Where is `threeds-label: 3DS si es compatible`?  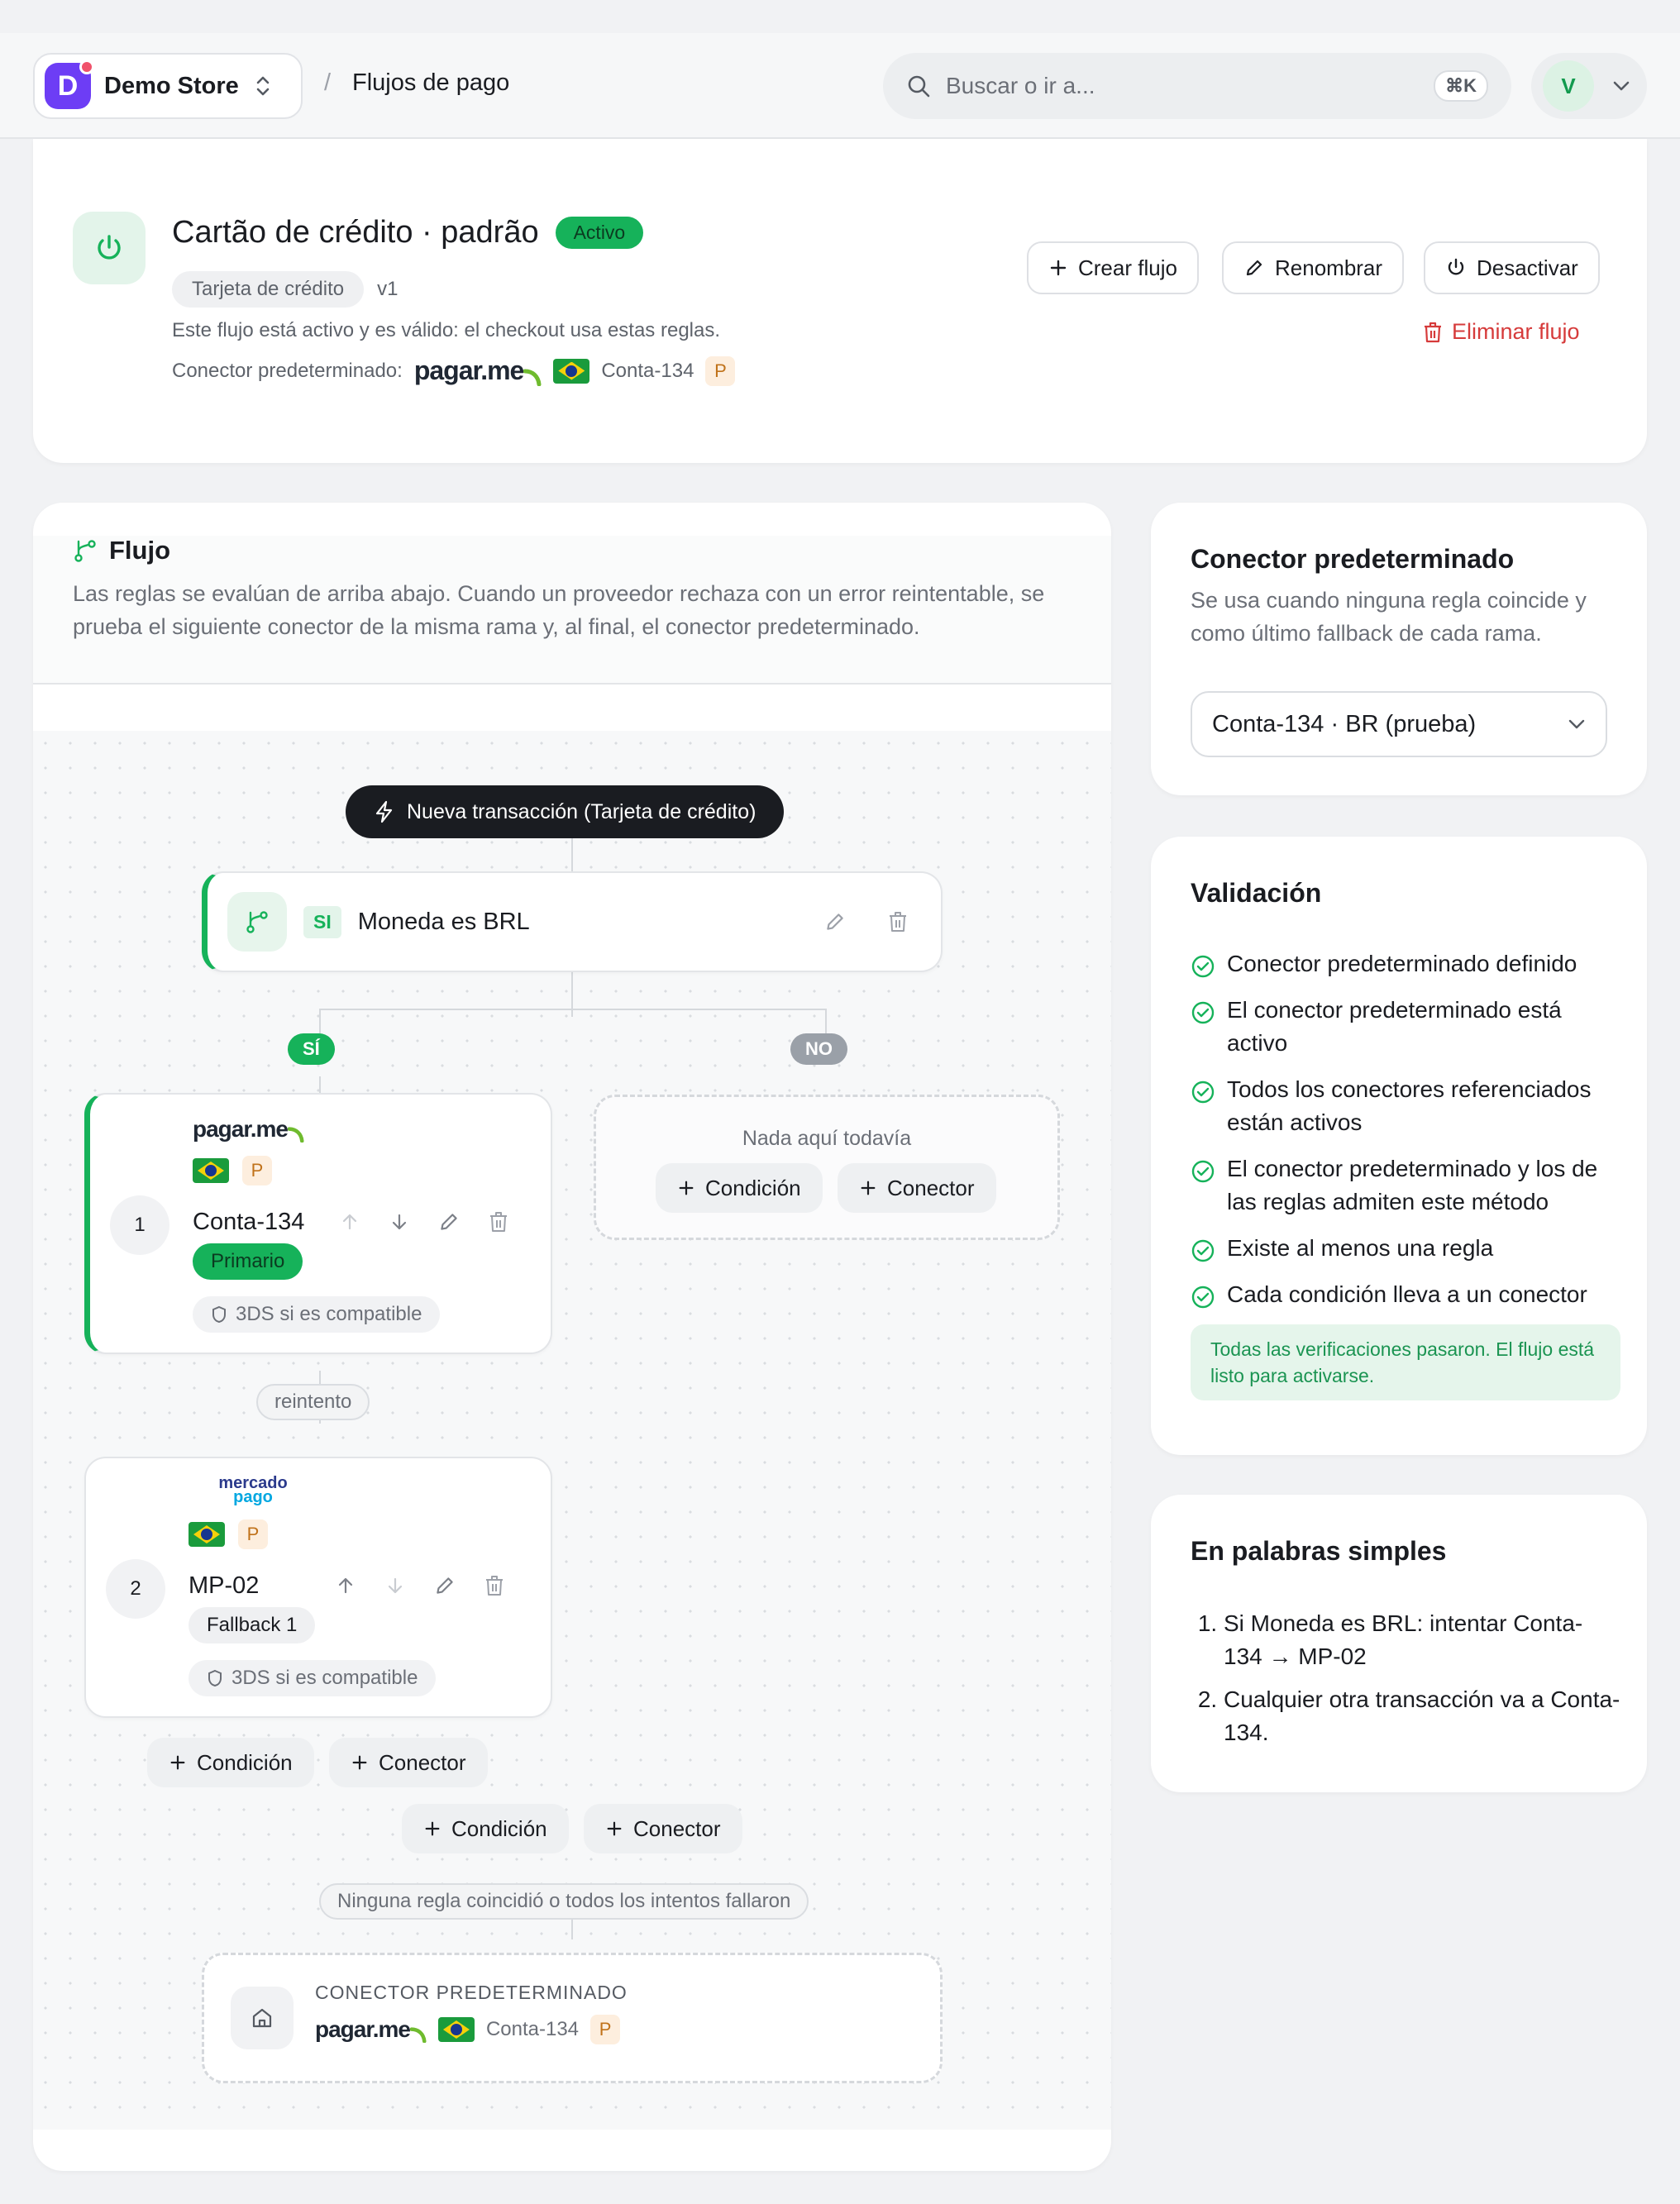 threeds-label: 3DS si es compatible is located at coordinates (324, 1678).